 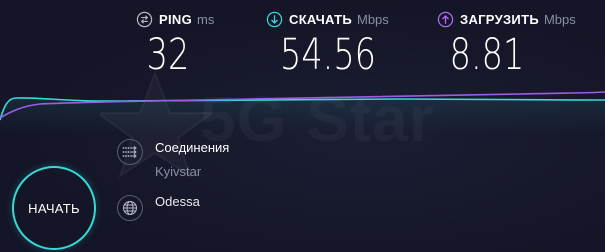 I want to click on start-button-label: НАЧАТЬ, so click(x=54, y=208).